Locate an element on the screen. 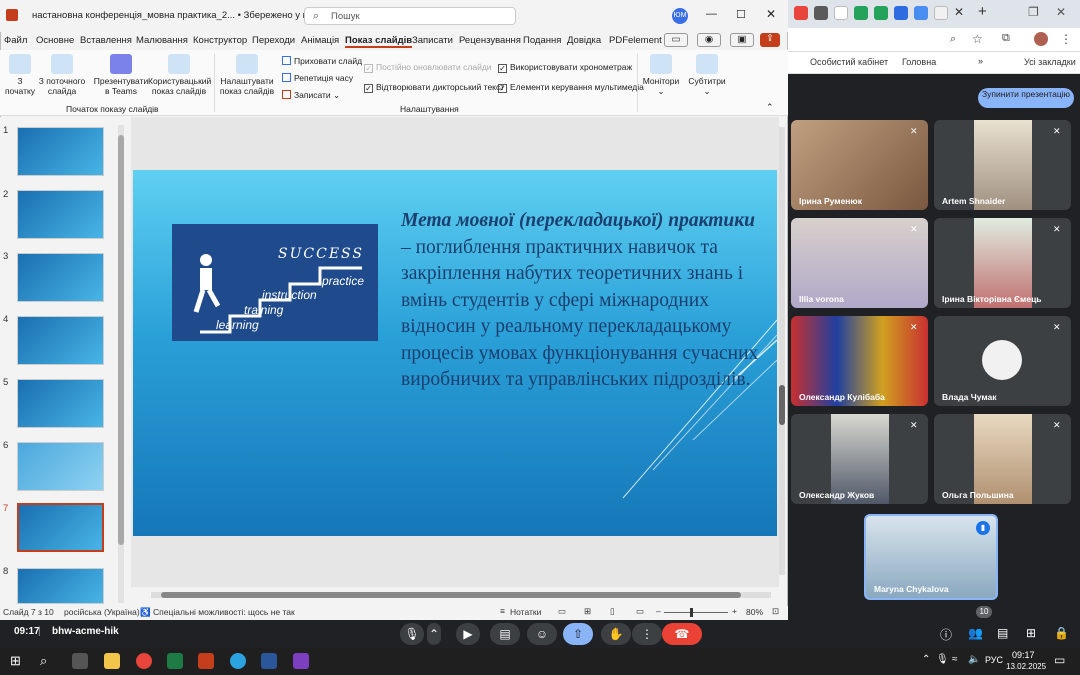 This screenshot has width=1080, height=675. raise-hand-button: ✋ is located at coordinates (616, 634).